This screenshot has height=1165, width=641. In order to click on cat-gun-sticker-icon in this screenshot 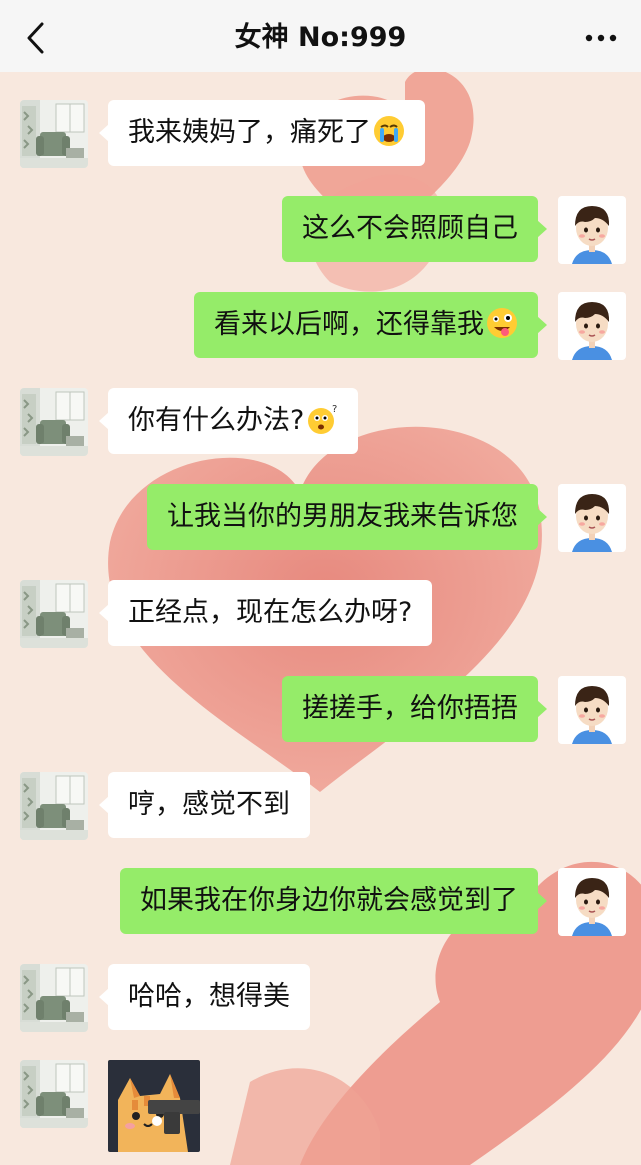, I will do `click(154, 1106)`.